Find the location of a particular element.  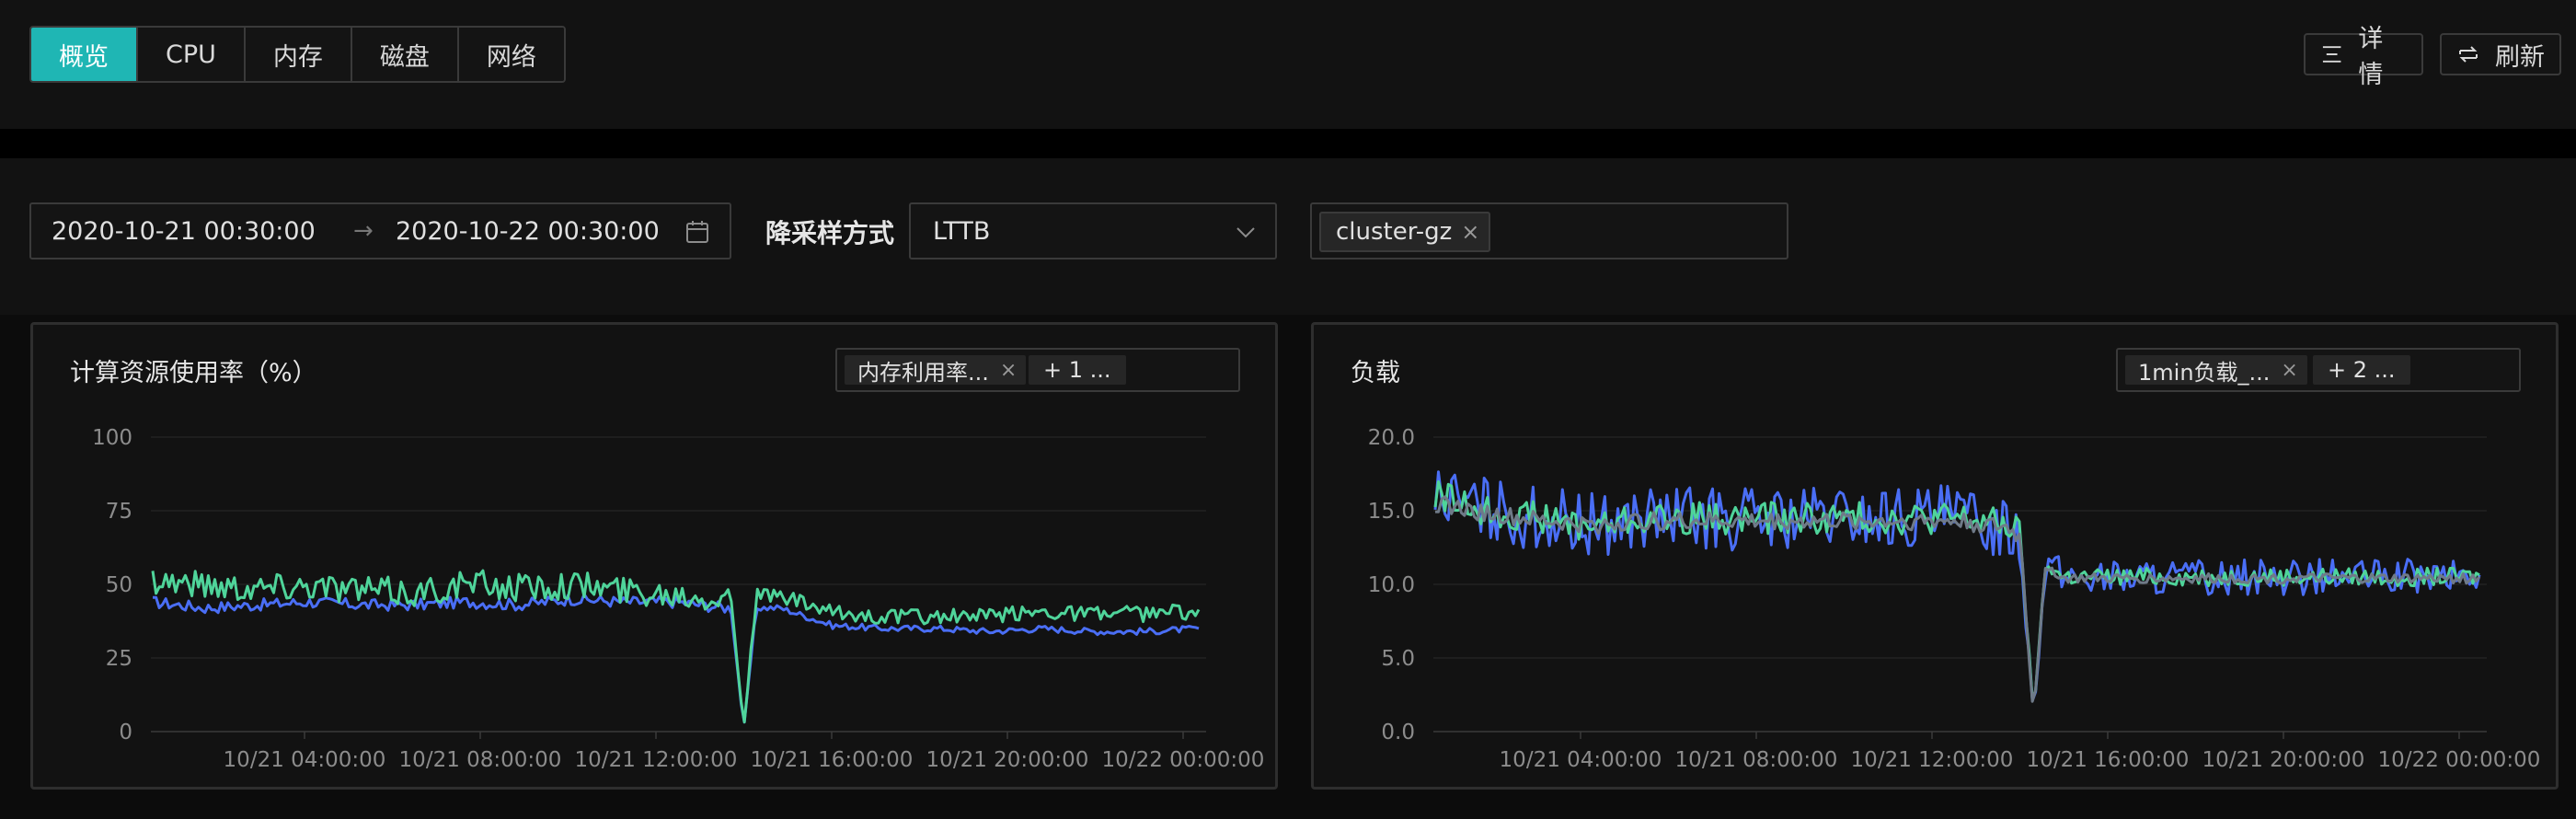

y-tick-label: 0 is located at coordinates (126, 732).